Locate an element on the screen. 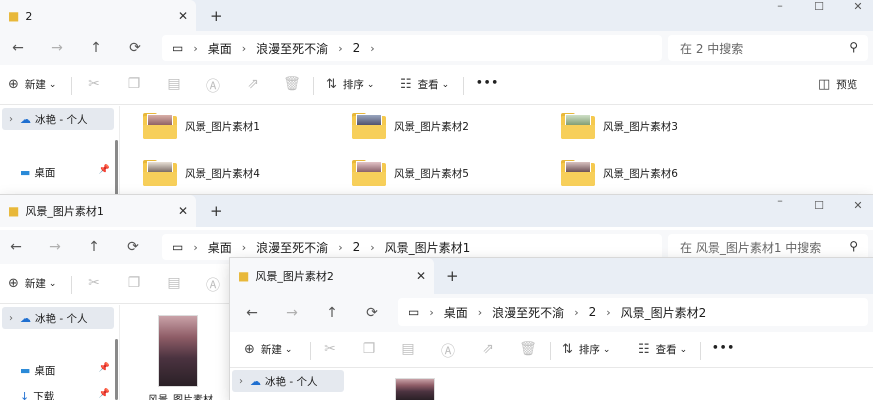 The image size is (873, 400). breadcrumb-item: 风景_图片素材2 is located at coordinates (664, 312).